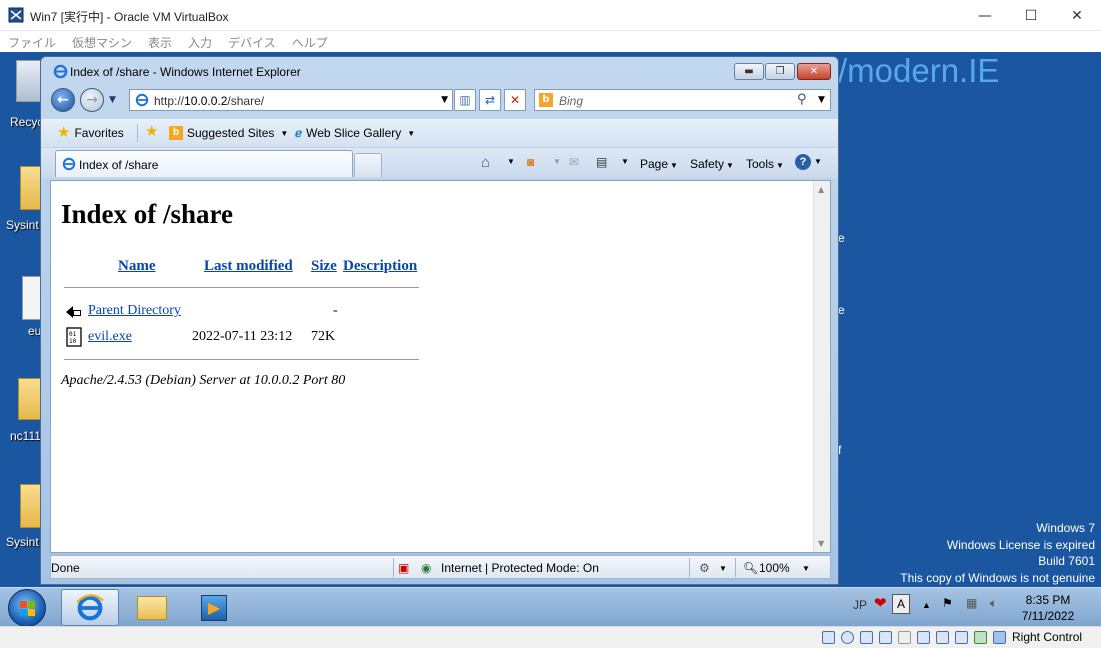 This screenshot has height=648, width=1101. I want to click on scroll-down-icon: ▼, so click(821, 543).